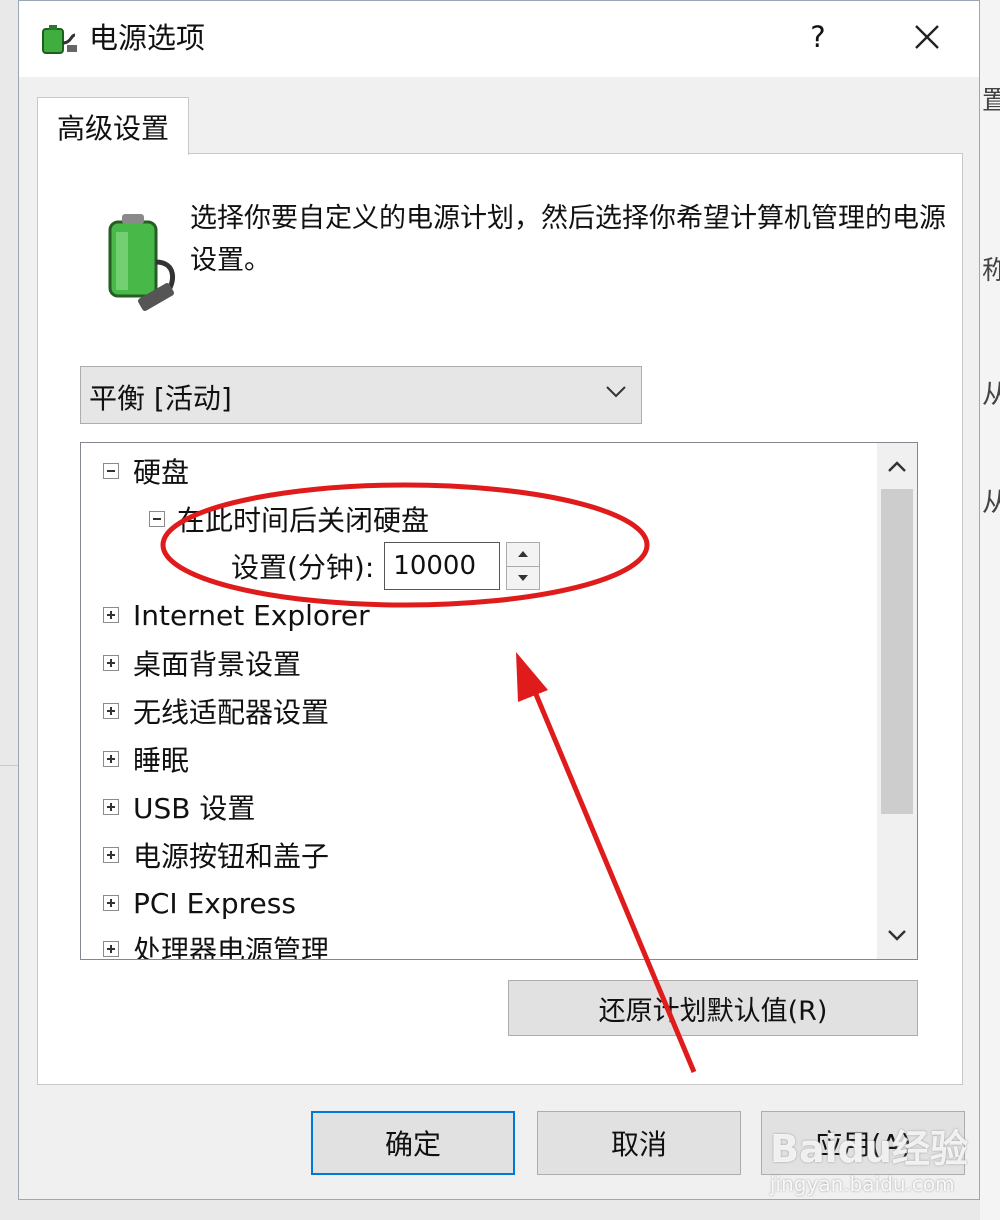  Describe the element at coordinates (413, 1143) in the screenshot. I see `ok-button: 确定` at that location.